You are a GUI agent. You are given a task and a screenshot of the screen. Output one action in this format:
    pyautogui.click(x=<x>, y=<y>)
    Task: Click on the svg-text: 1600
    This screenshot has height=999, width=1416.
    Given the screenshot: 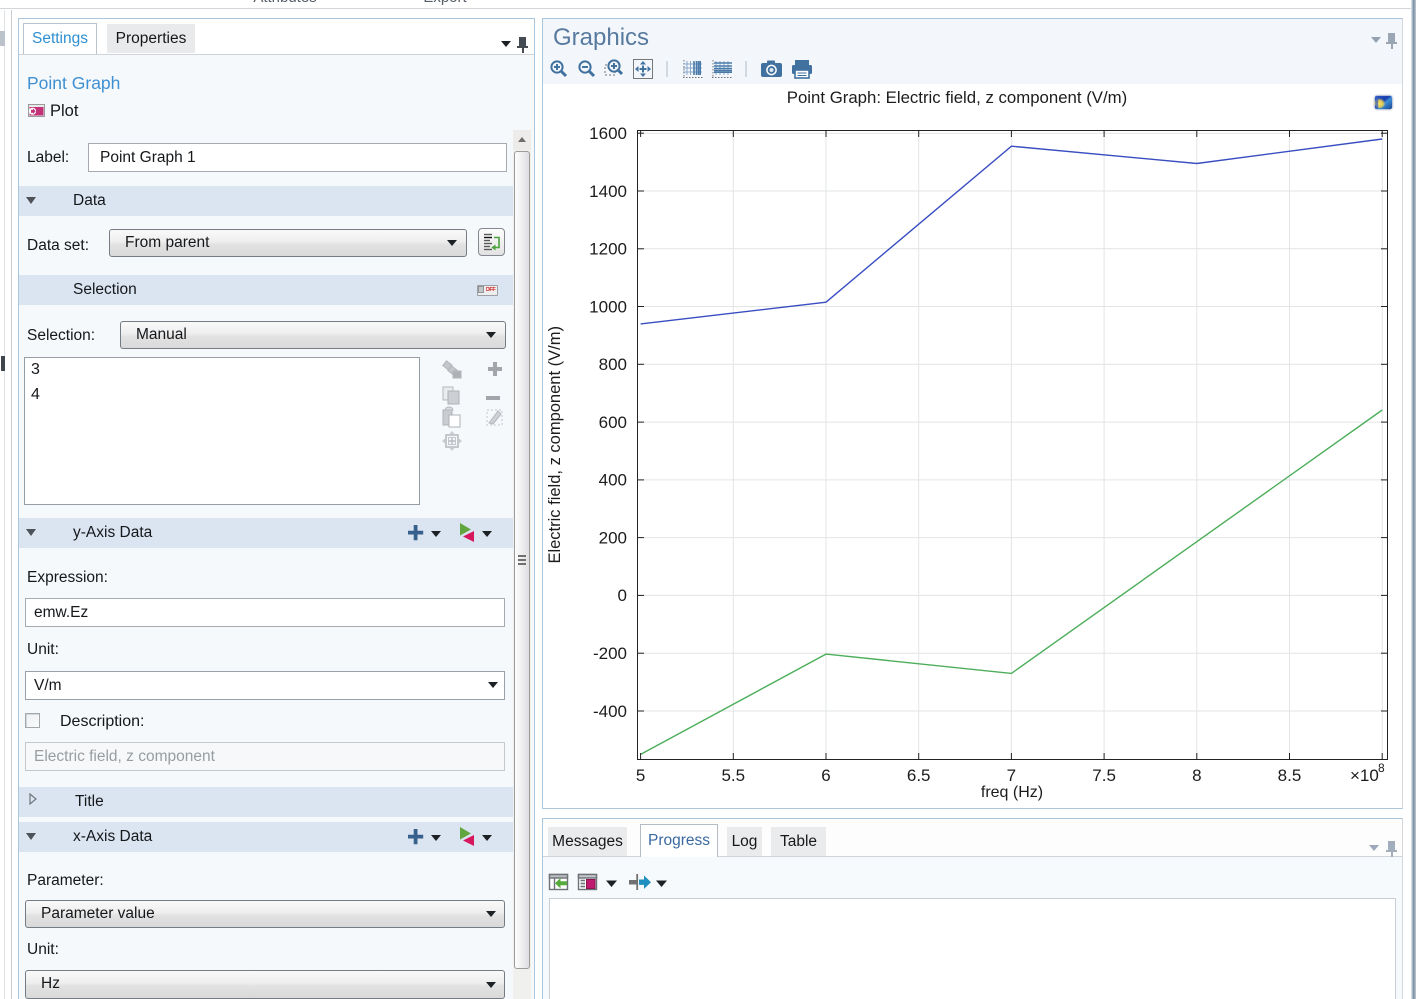 What is the action you would take?
    pyautogui.click(x=608, y=133)
    